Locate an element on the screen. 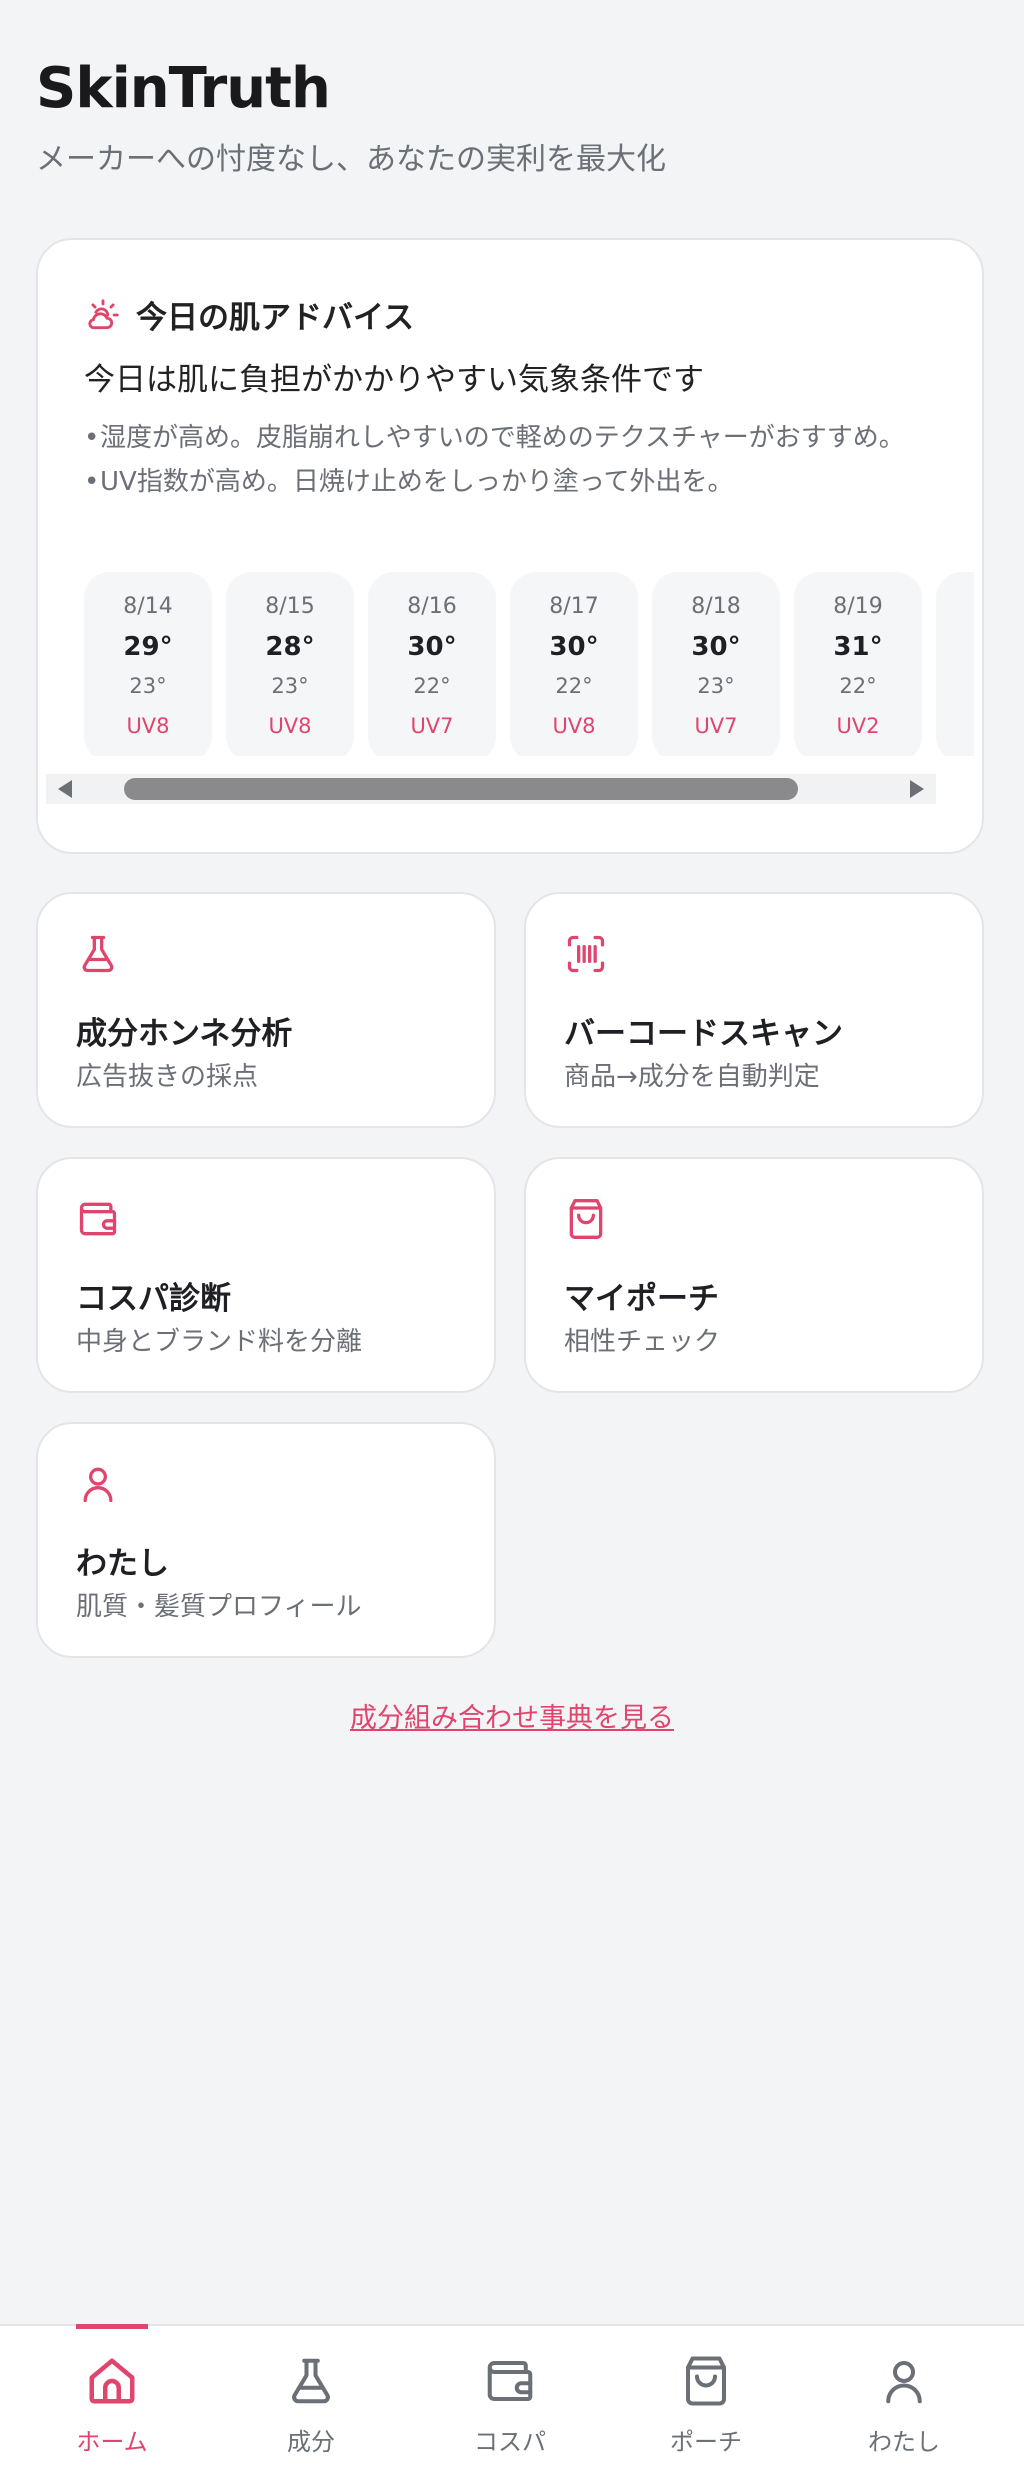  nav-label: ホーム is located at coordinates (112, 2442).